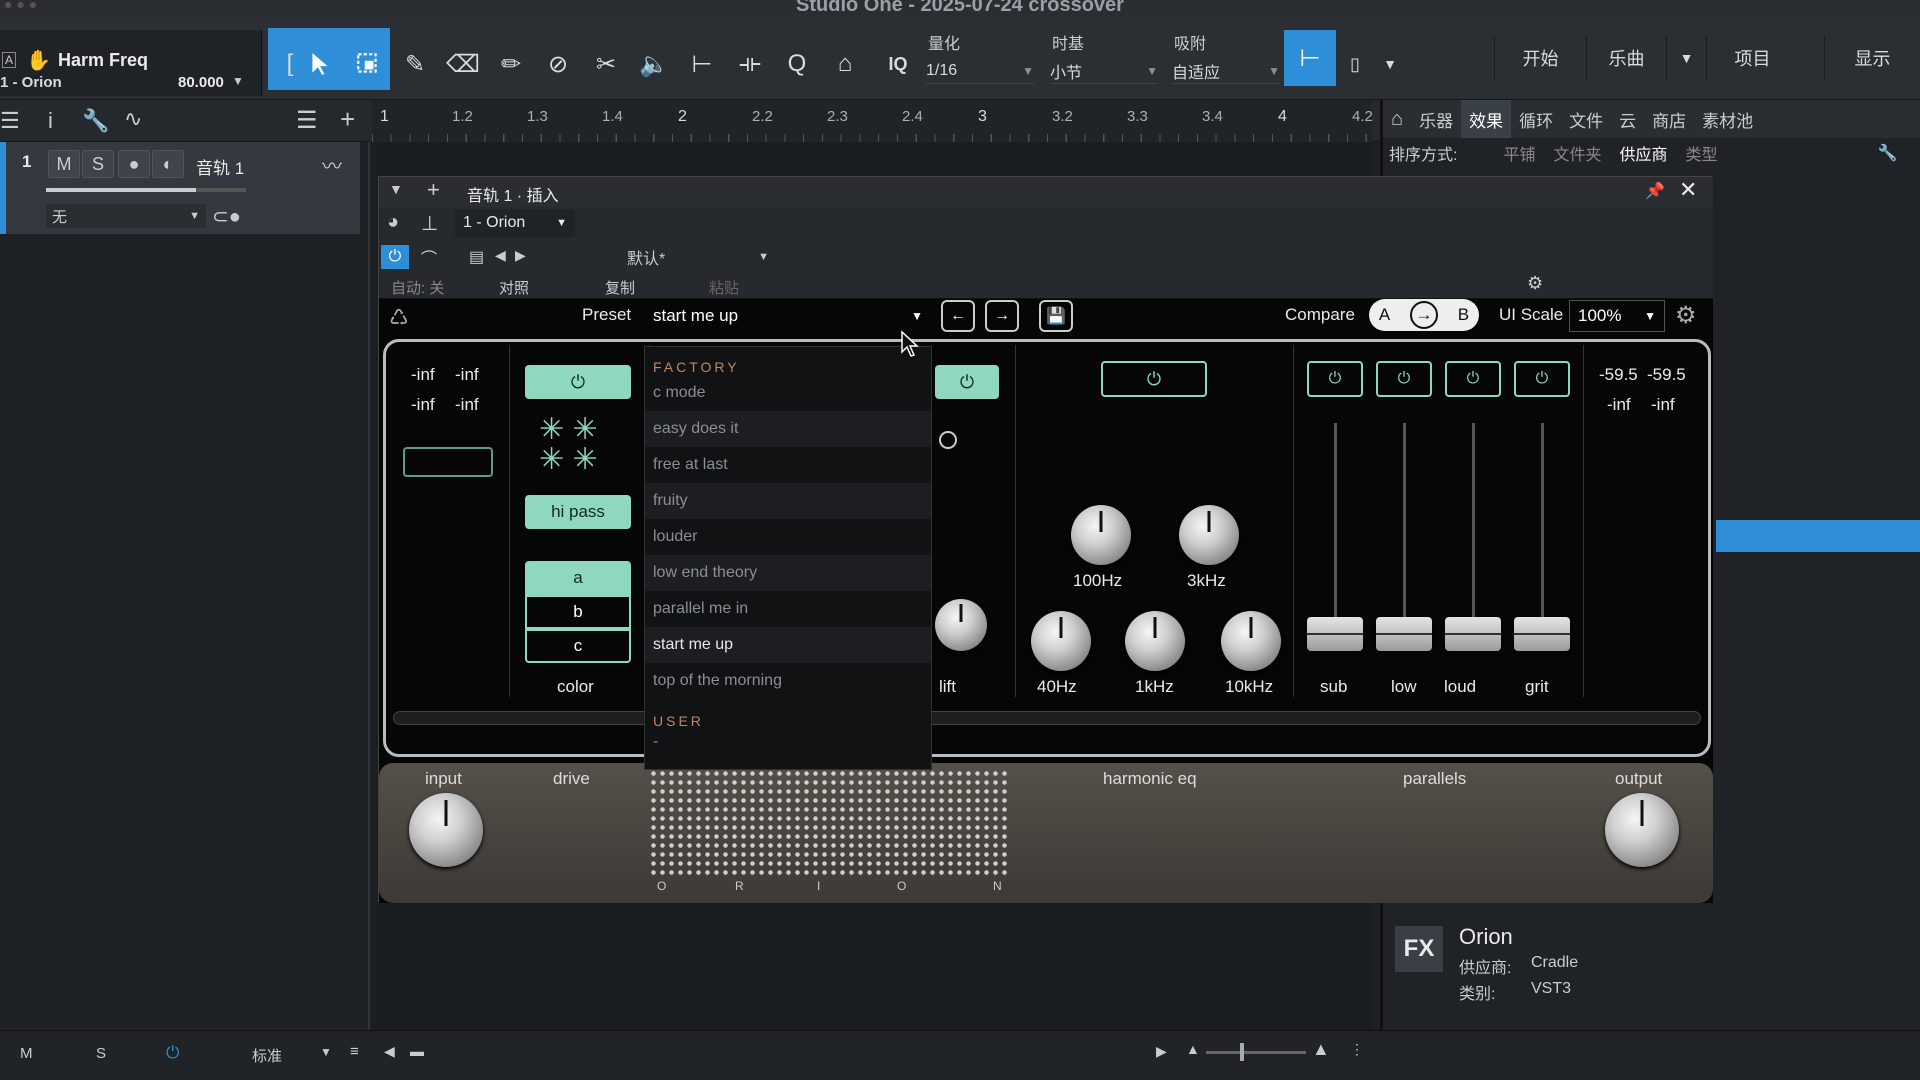  Describe the element at coordinates (476, 257) in the screenshot. I see `preset-list-icon: ▤` at that location.